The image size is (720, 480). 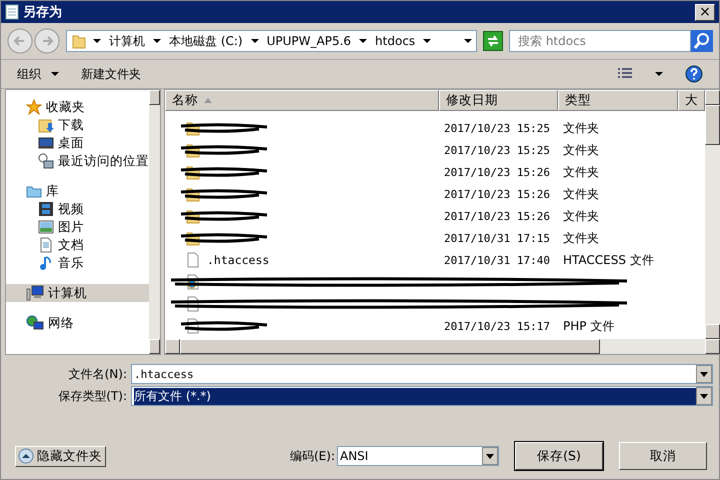 I want to click on address-bar: 计算机 本地磁盘 (C:) UPUPW_AP5.6 htdocs, so click(x=271, y=41).